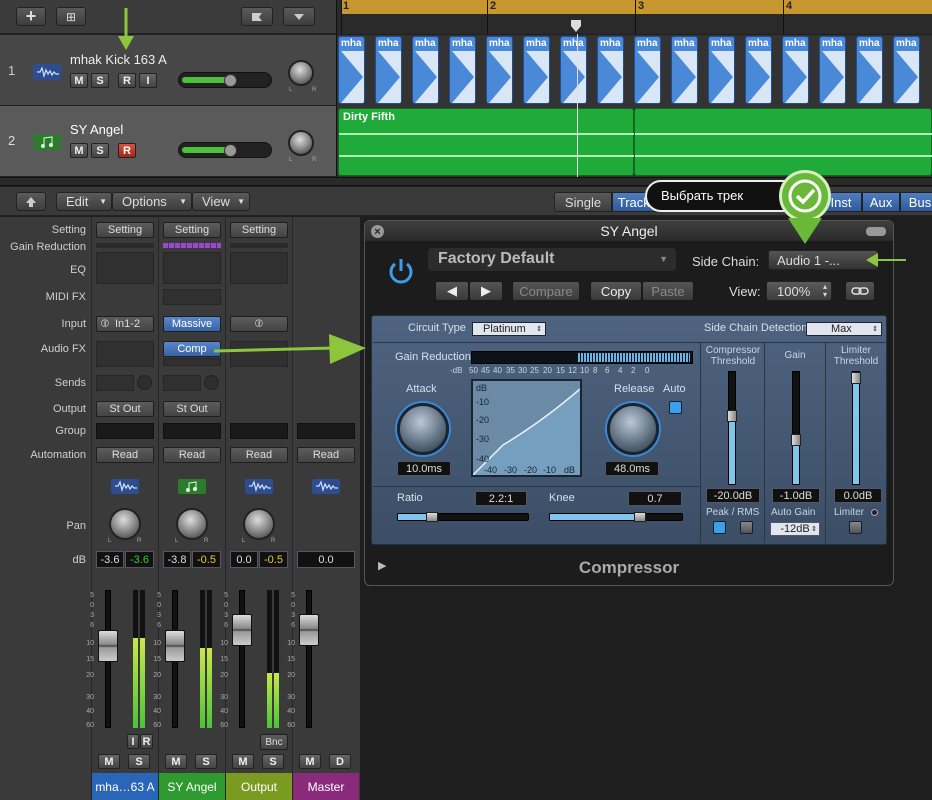 This screenshot has height=800, width=932. I want to click on attack-knob, so click(423, 429).